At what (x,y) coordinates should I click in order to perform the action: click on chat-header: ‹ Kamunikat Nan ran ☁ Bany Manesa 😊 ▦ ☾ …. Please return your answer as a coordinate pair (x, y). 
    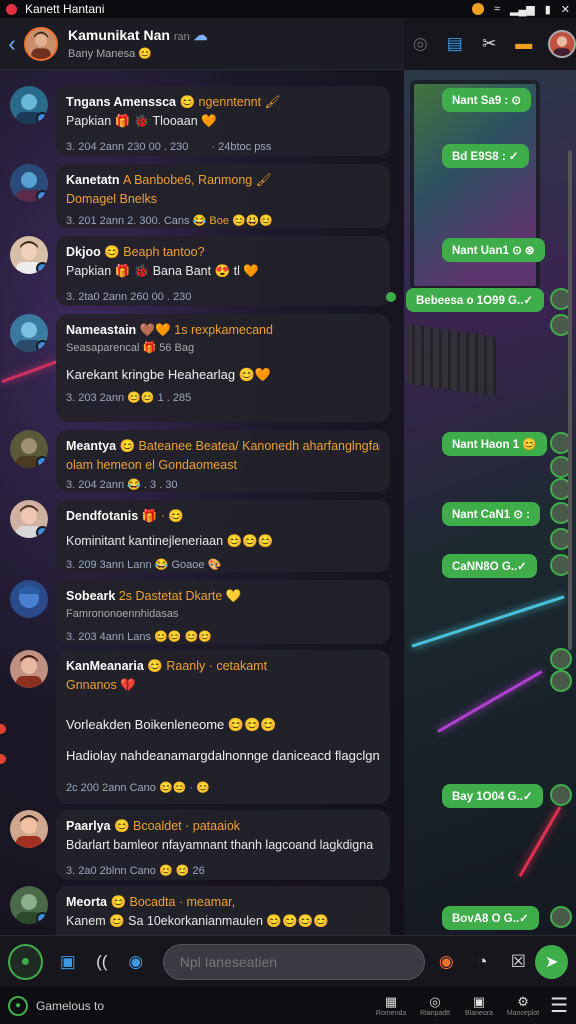
    Looking at the image, I should click on (288, 44).